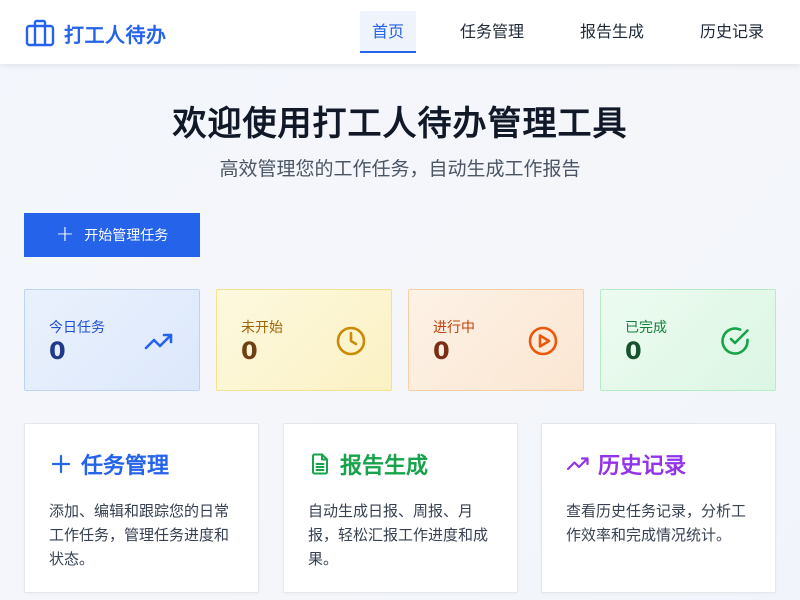 Image resolution: width=800 pixels, height=600 pixels. What do you see at coordinates (732, 32) in the screenshot?
I see `nav-item-history: 历史记录` at bounding box center [732, 32].